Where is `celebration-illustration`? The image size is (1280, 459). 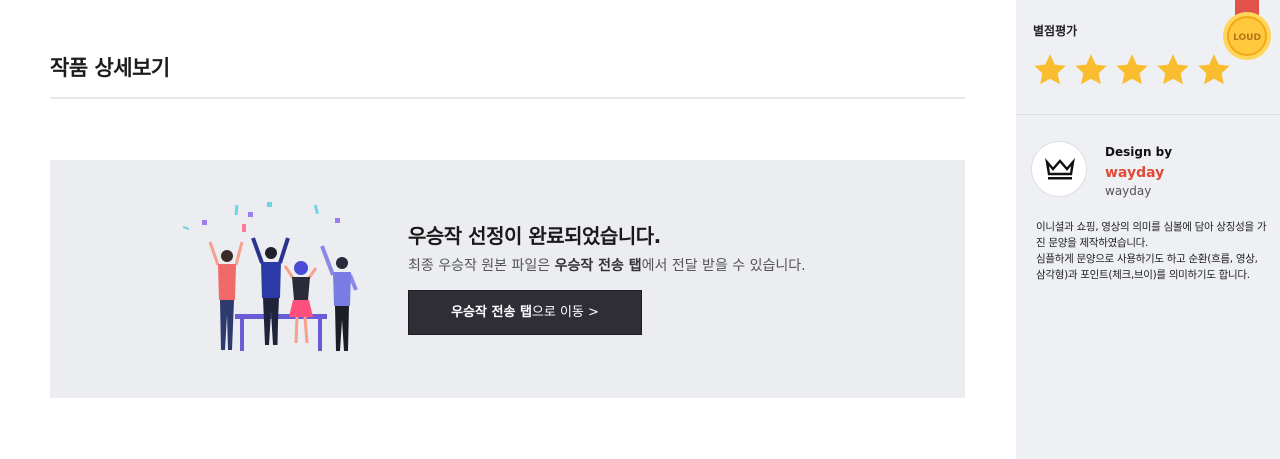 celebration-illustration is located at coordinates (280, 280).